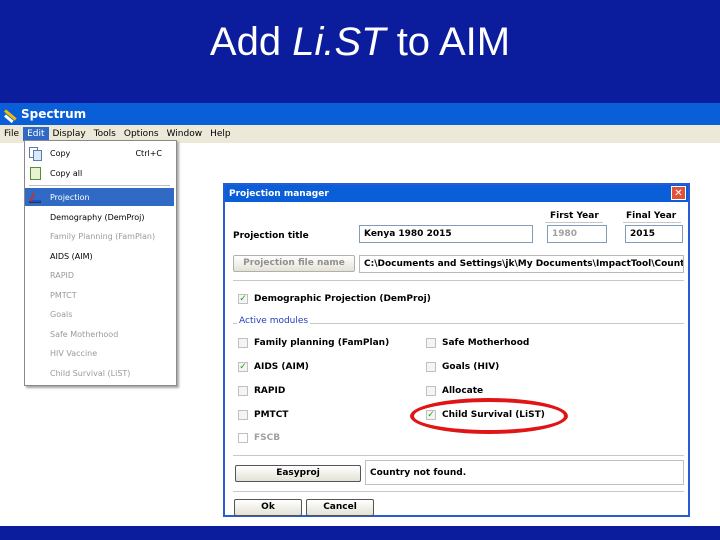 This screenshot has height=540, width=720. I want to click on menu-item-family-planning: Family Planning (FamPlan), so click(99, 236).